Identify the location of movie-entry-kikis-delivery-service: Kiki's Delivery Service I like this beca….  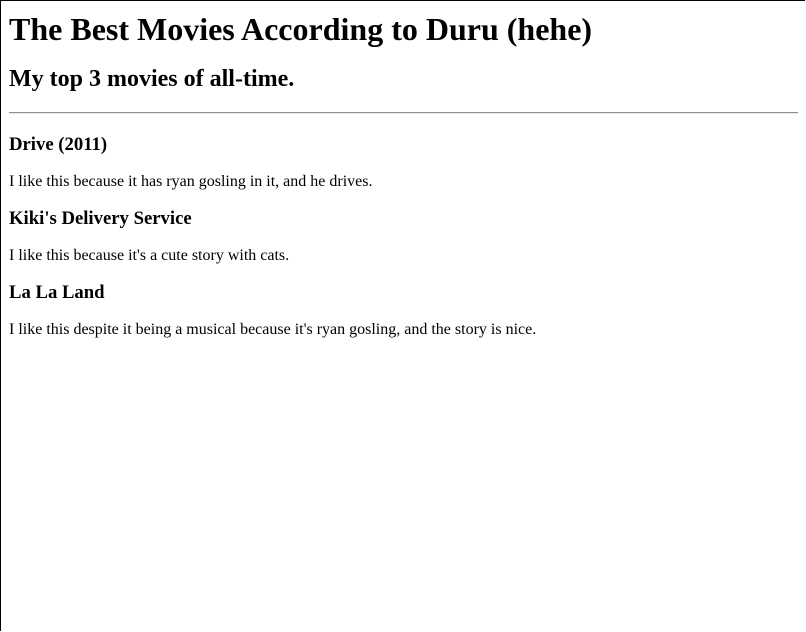
(403, 236).